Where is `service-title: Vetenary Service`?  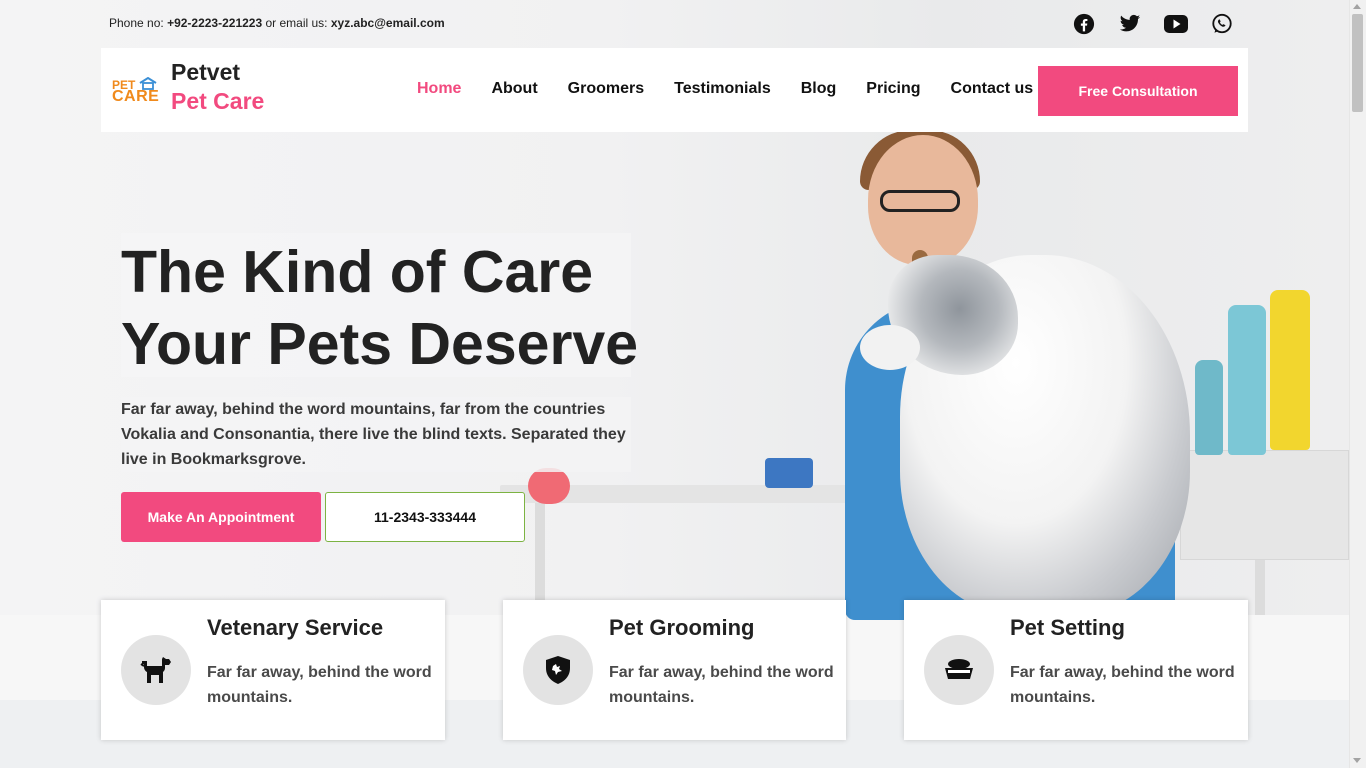
service-title: Vetenary Service is located at coordinates (295, 627).